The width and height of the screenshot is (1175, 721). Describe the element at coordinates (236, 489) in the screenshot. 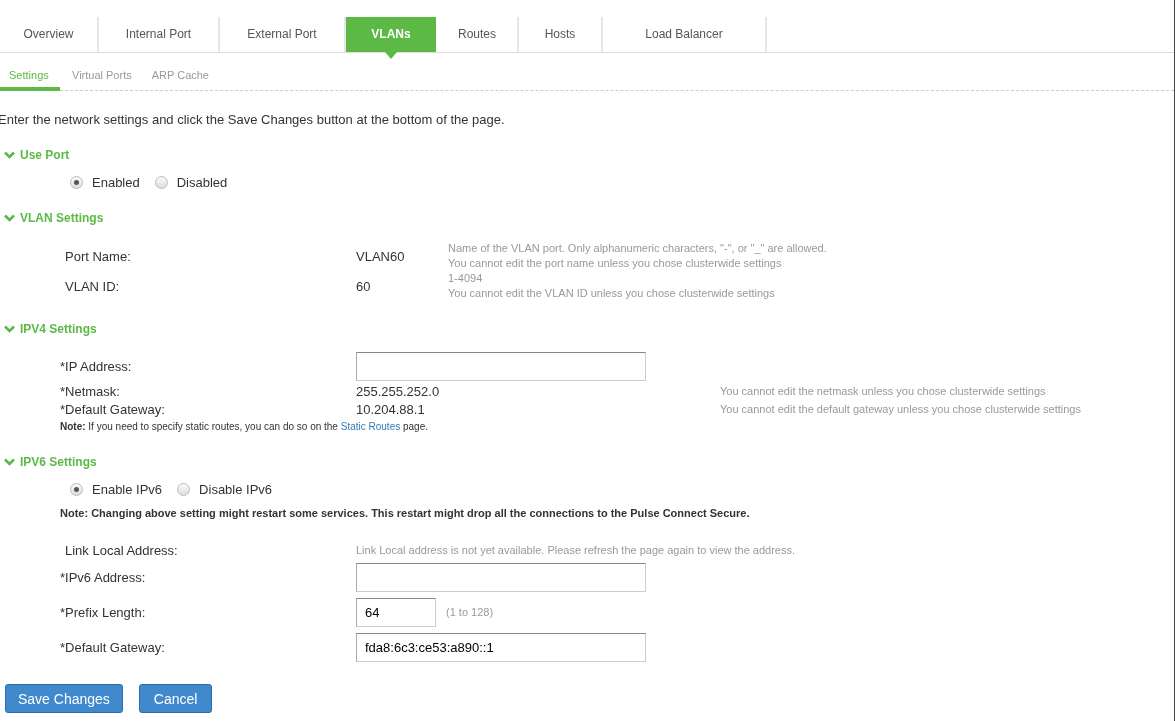

I see `radio-label: Disable IPv6` at that location.